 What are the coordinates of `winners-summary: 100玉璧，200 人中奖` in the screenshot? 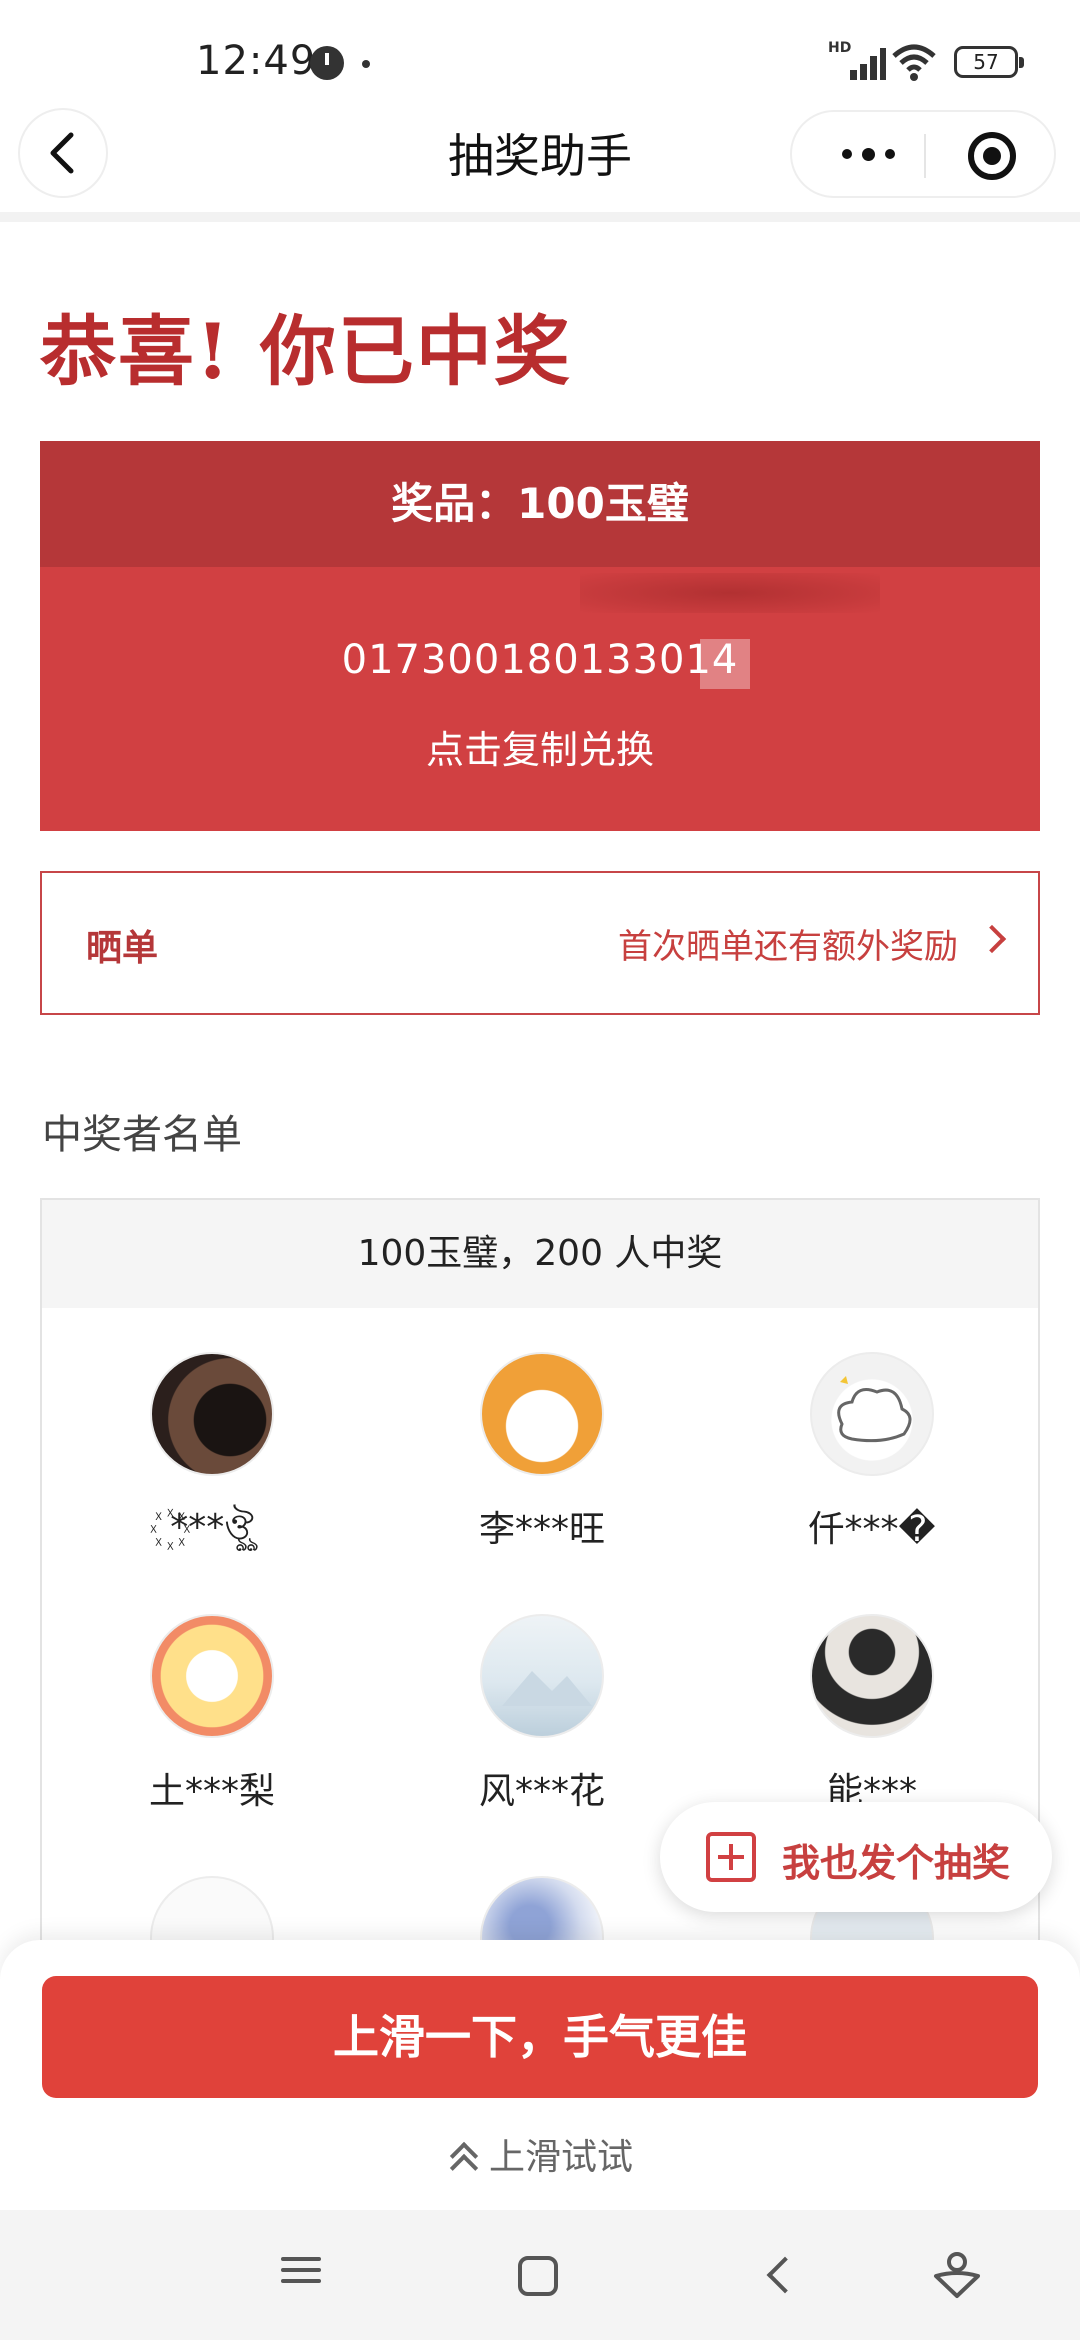 It's located at (540, 1254).